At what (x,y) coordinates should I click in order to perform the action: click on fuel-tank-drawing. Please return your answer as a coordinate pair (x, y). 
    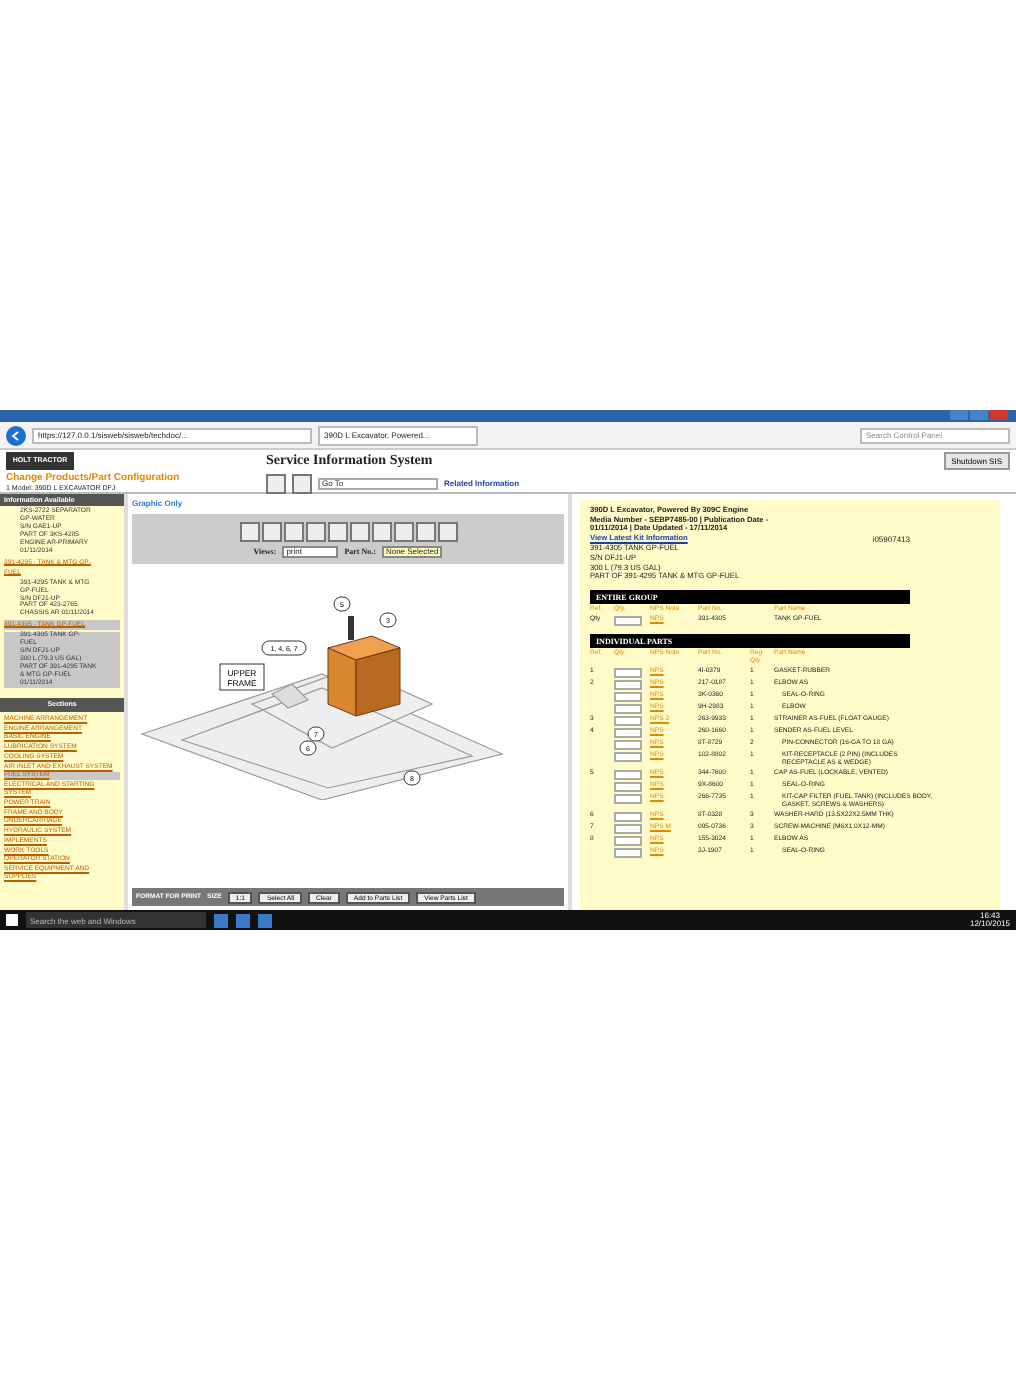
    Looking at the image, I should click on (364, 666).